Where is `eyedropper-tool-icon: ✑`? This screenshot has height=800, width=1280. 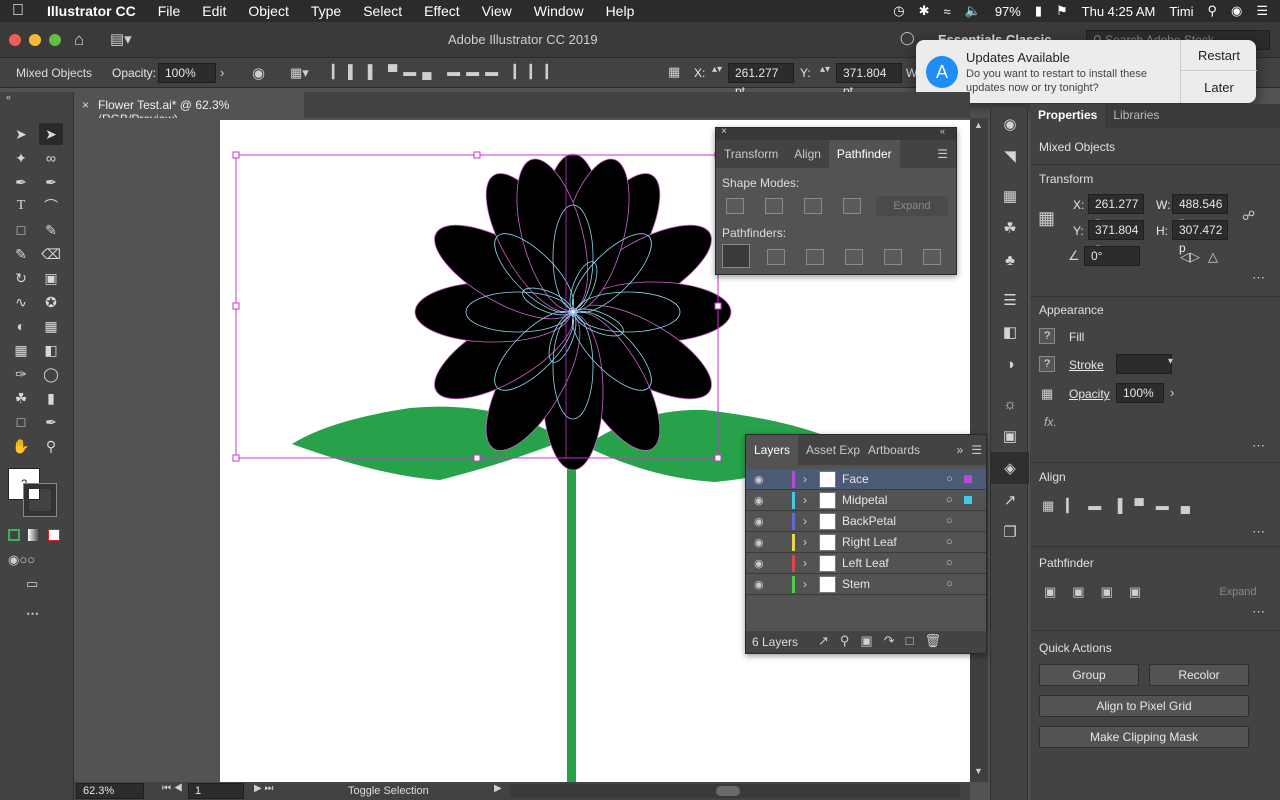 eyedropper-tool-icon: ✑ is located at coordinates (21, 374).